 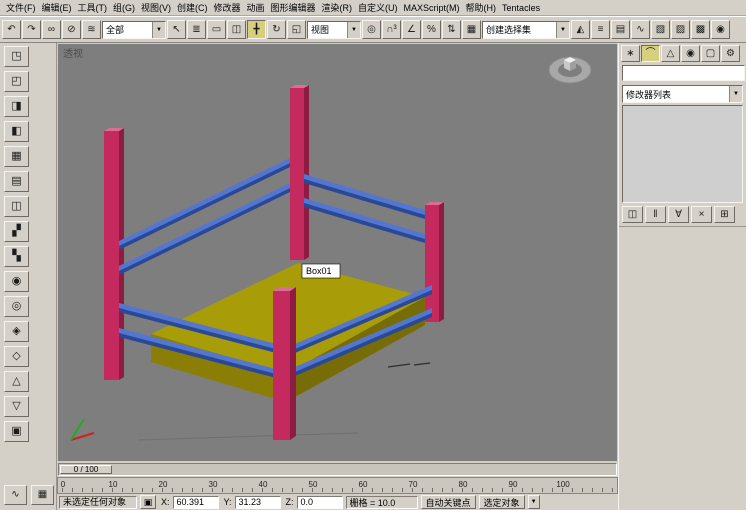 I want to click on remove-modifier-button: ×, so click(x=701, y=214).